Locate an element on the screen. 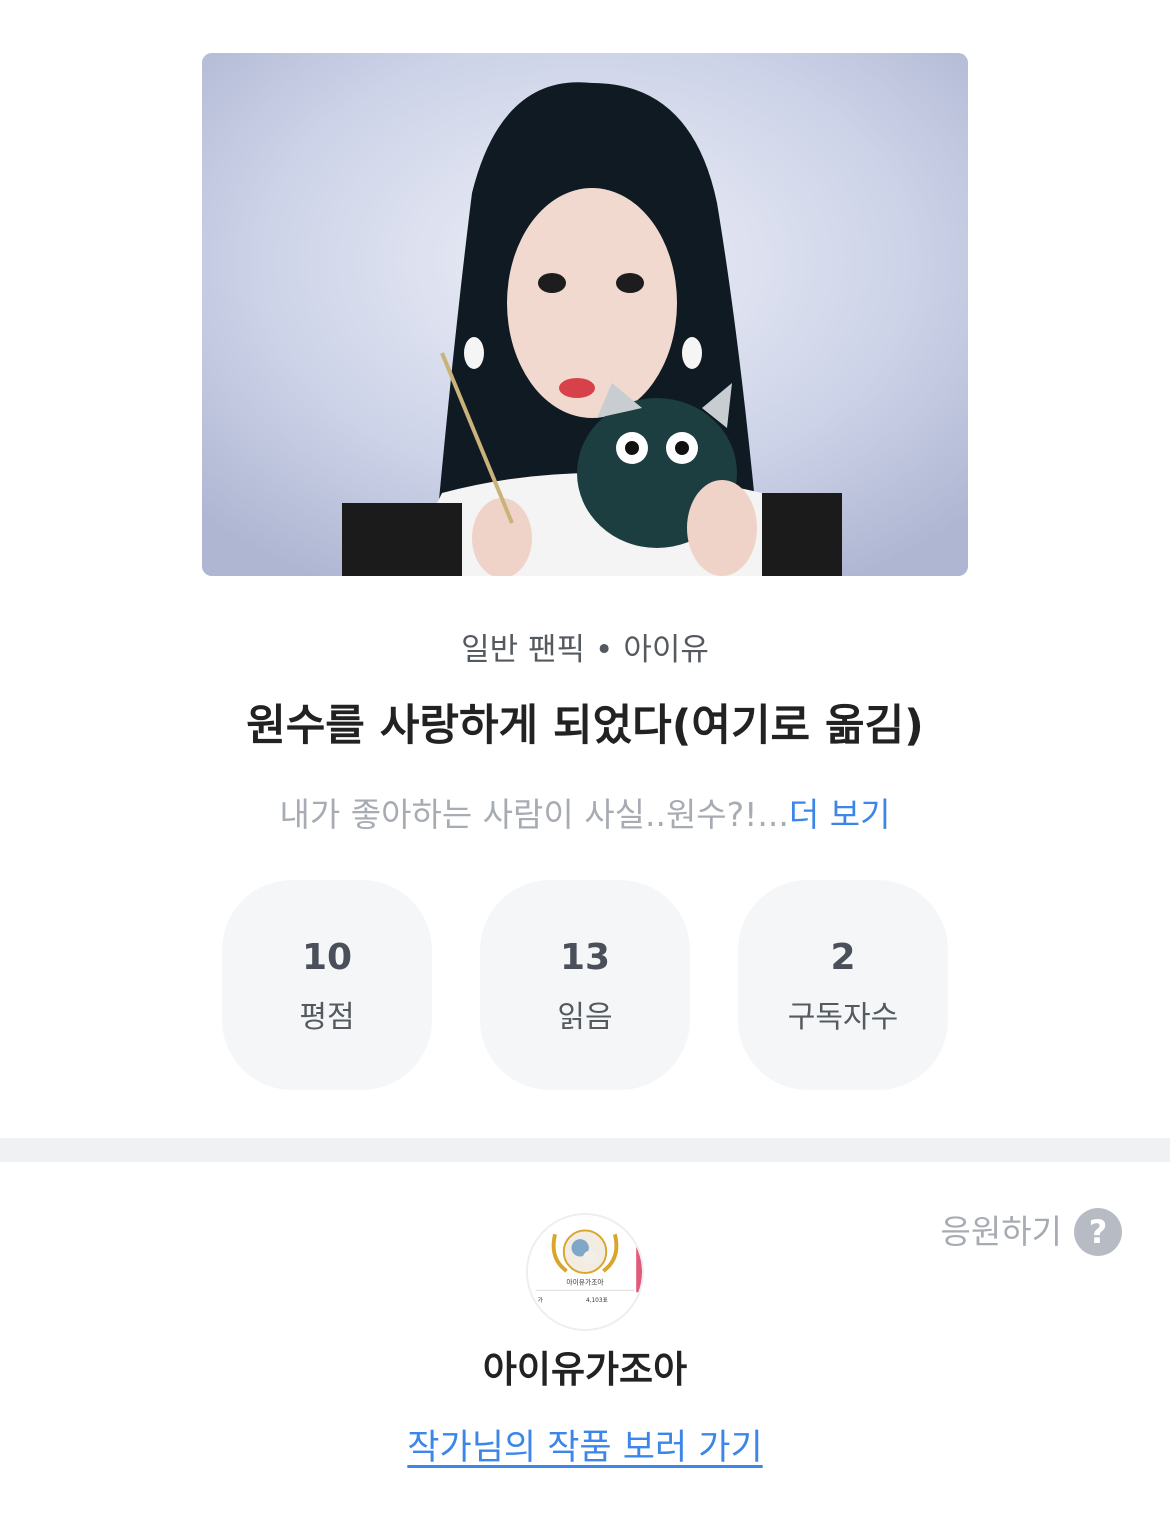 This screenshot has height=1523, width=1170. stat-label: 읽음 is located at coordinates (585, 1017).